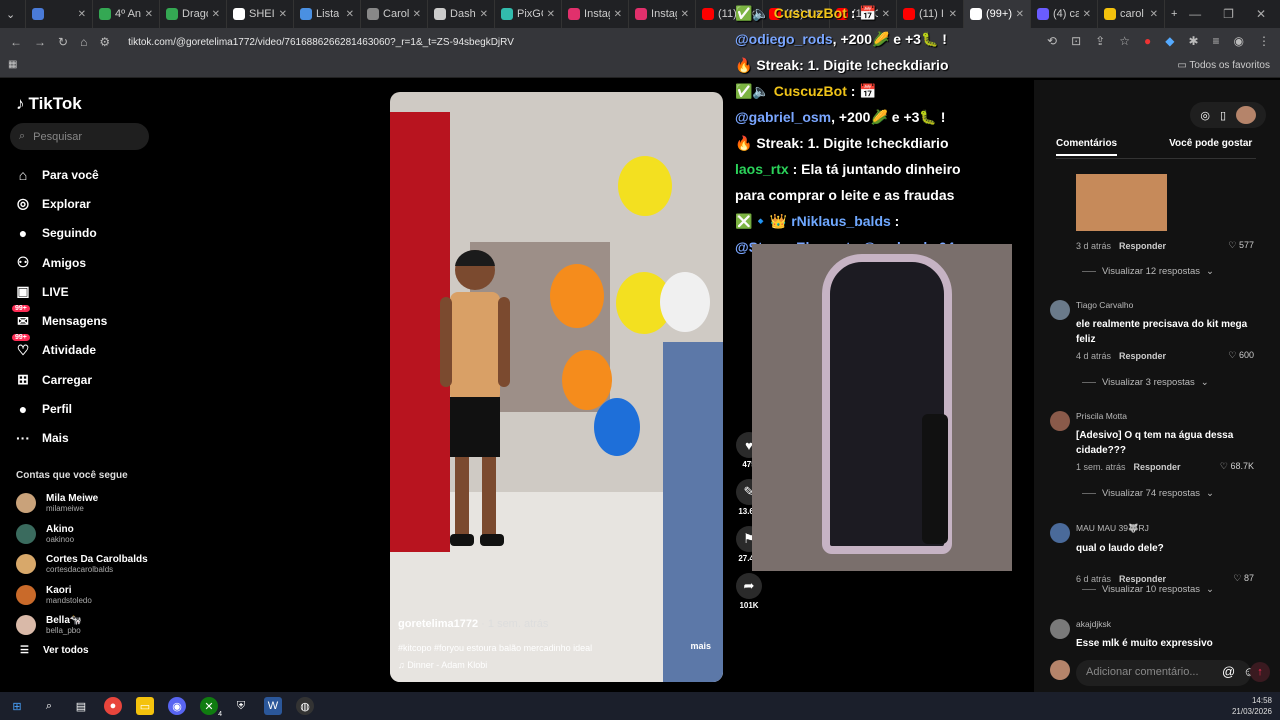 The width and height of the screenshot is (1280, 720). I want to click on browser-tab: 4º An ✕, so click(127, 14).